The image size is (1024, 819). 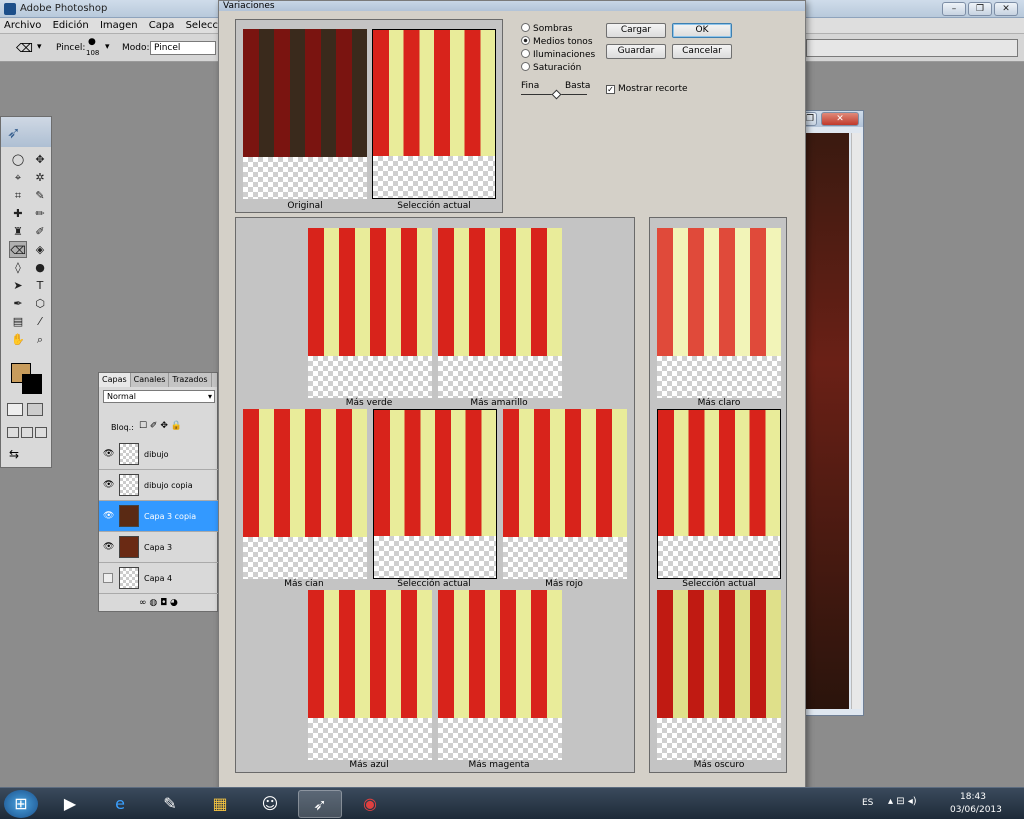 I want to click on path-select-icon: ➤, so click(x=18, y=285).